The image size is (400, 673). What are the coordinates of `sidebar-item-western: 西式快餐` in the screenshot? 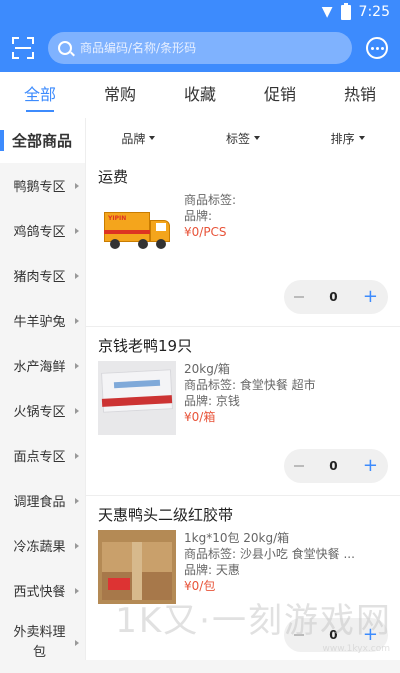 It's located at (42, 590).